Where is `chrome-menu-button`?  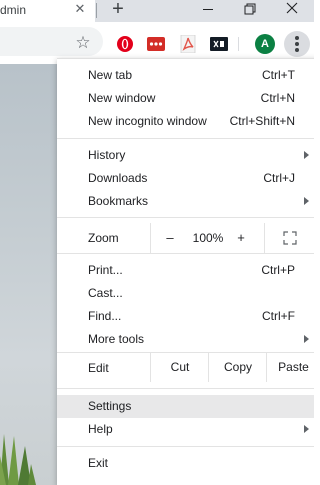
chrome-menu-button is located at coordinates (297, 44).